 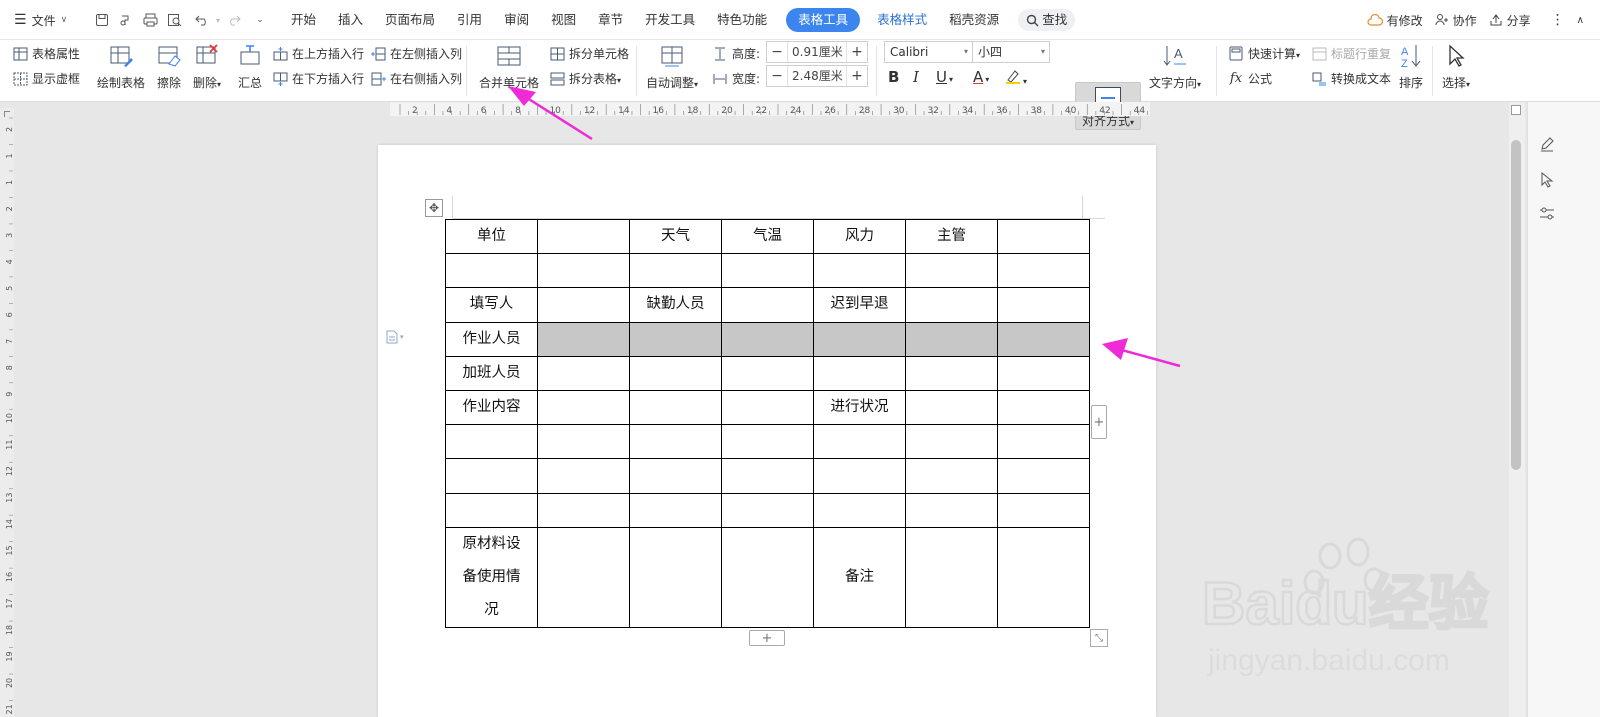 I want to click on tab-page-layout: 页面布局, so click(x=410, y=20).